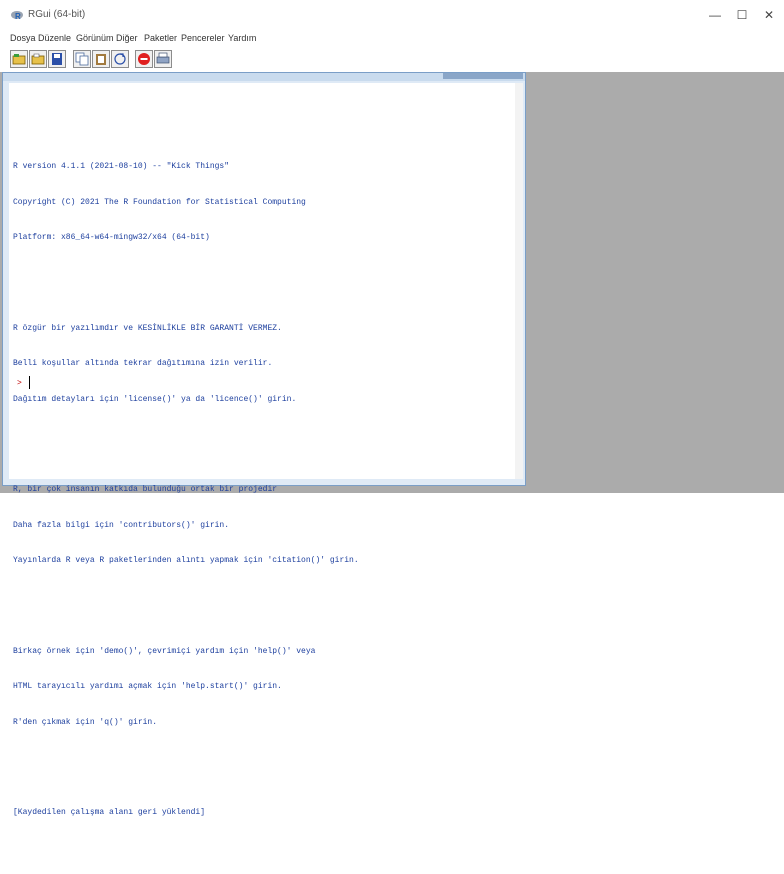 Image resolution: width=784 pixels, height=874 pixels. I want to click on copy-icon, so click(82, 59).